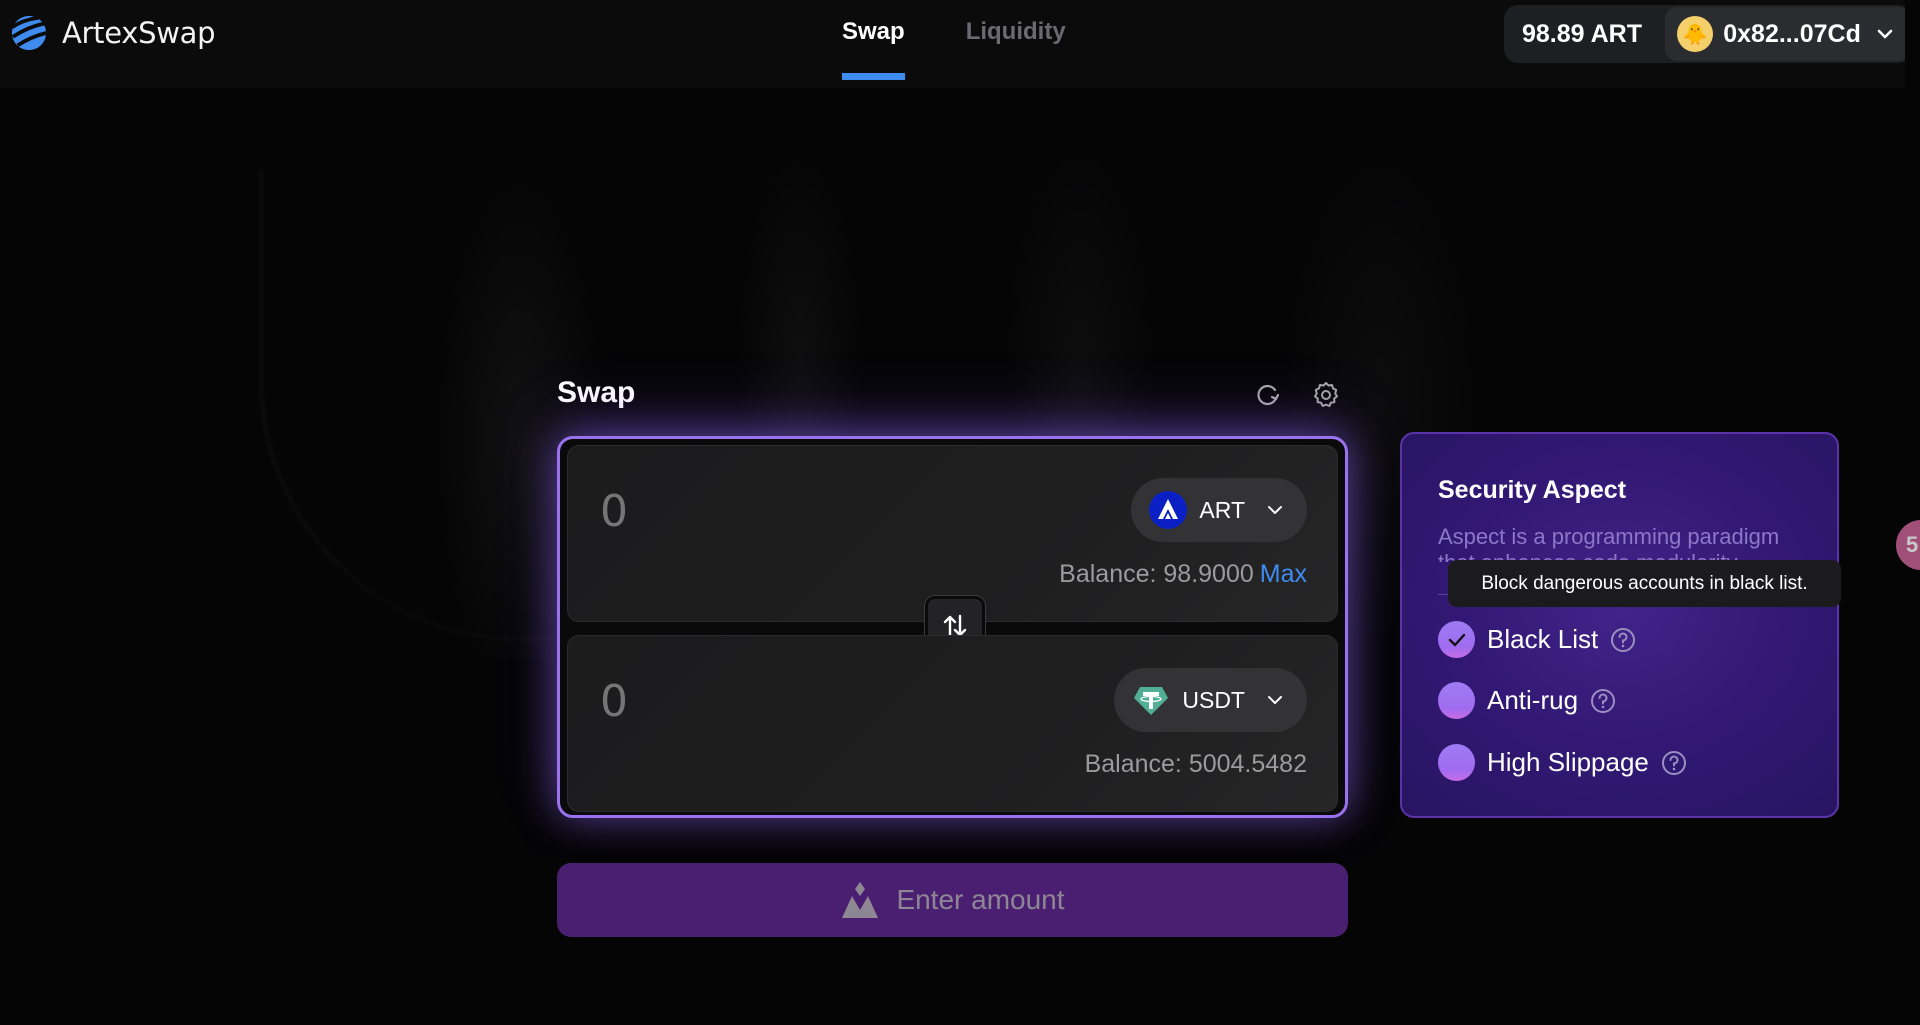 Image resolution: width=1920 pixels, height=1025 pixels. What do you see at coordinates (980, 899) in the screenshot?
I see `enter-amount-label: Enter amount` at bounding box center [980, 899].